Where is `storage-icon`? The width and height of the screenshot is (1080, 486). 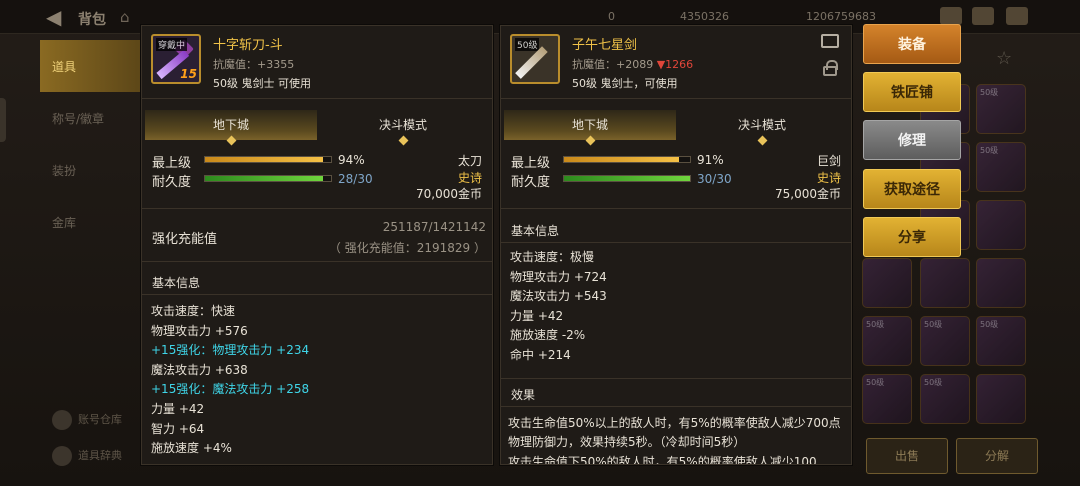
storage-icon is located at coordinates (62, 420).